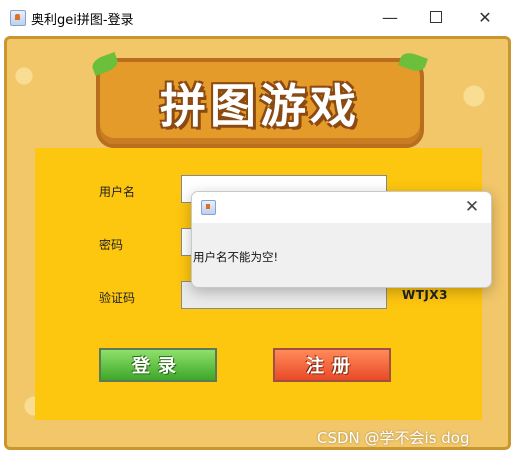 Image resolution: width=519 pixels, height=458 pixels. I want to click on game-logo: 拼图游戏, so click(259, 99).